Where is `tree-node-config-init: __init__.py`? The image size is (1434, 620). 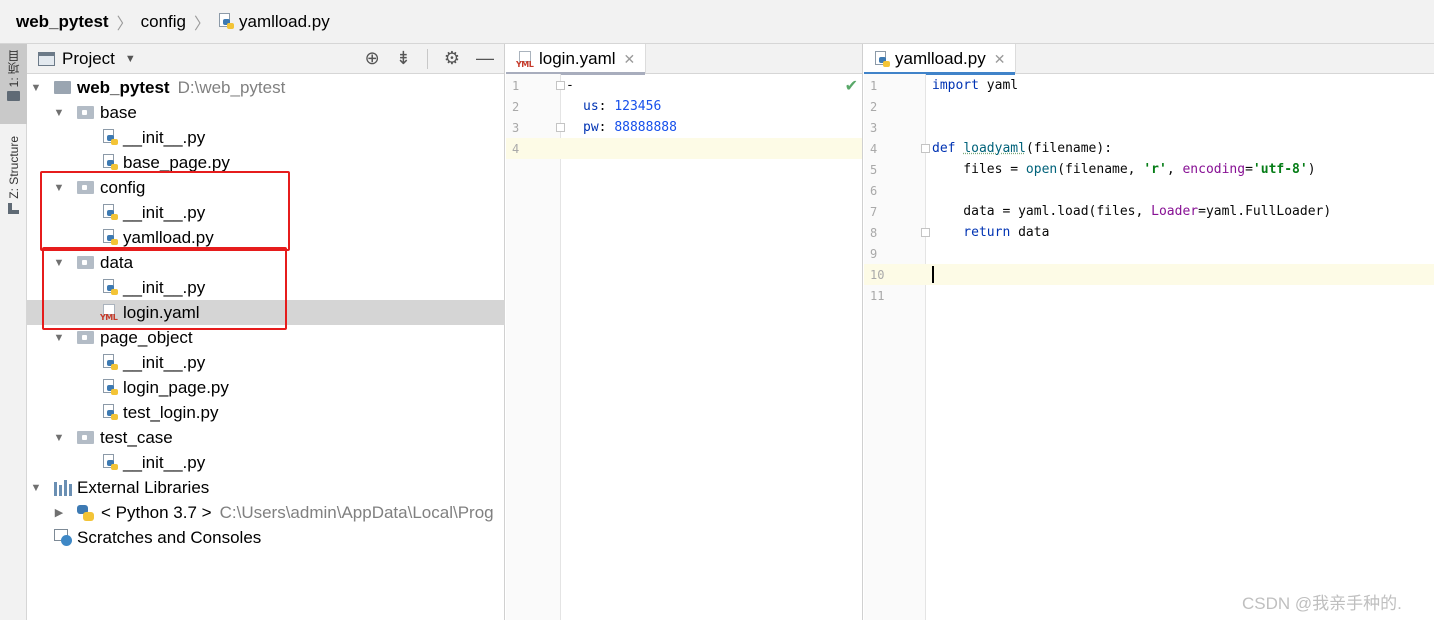
tree-node-config-init: __init__.py is located at coordinates (266, 212).